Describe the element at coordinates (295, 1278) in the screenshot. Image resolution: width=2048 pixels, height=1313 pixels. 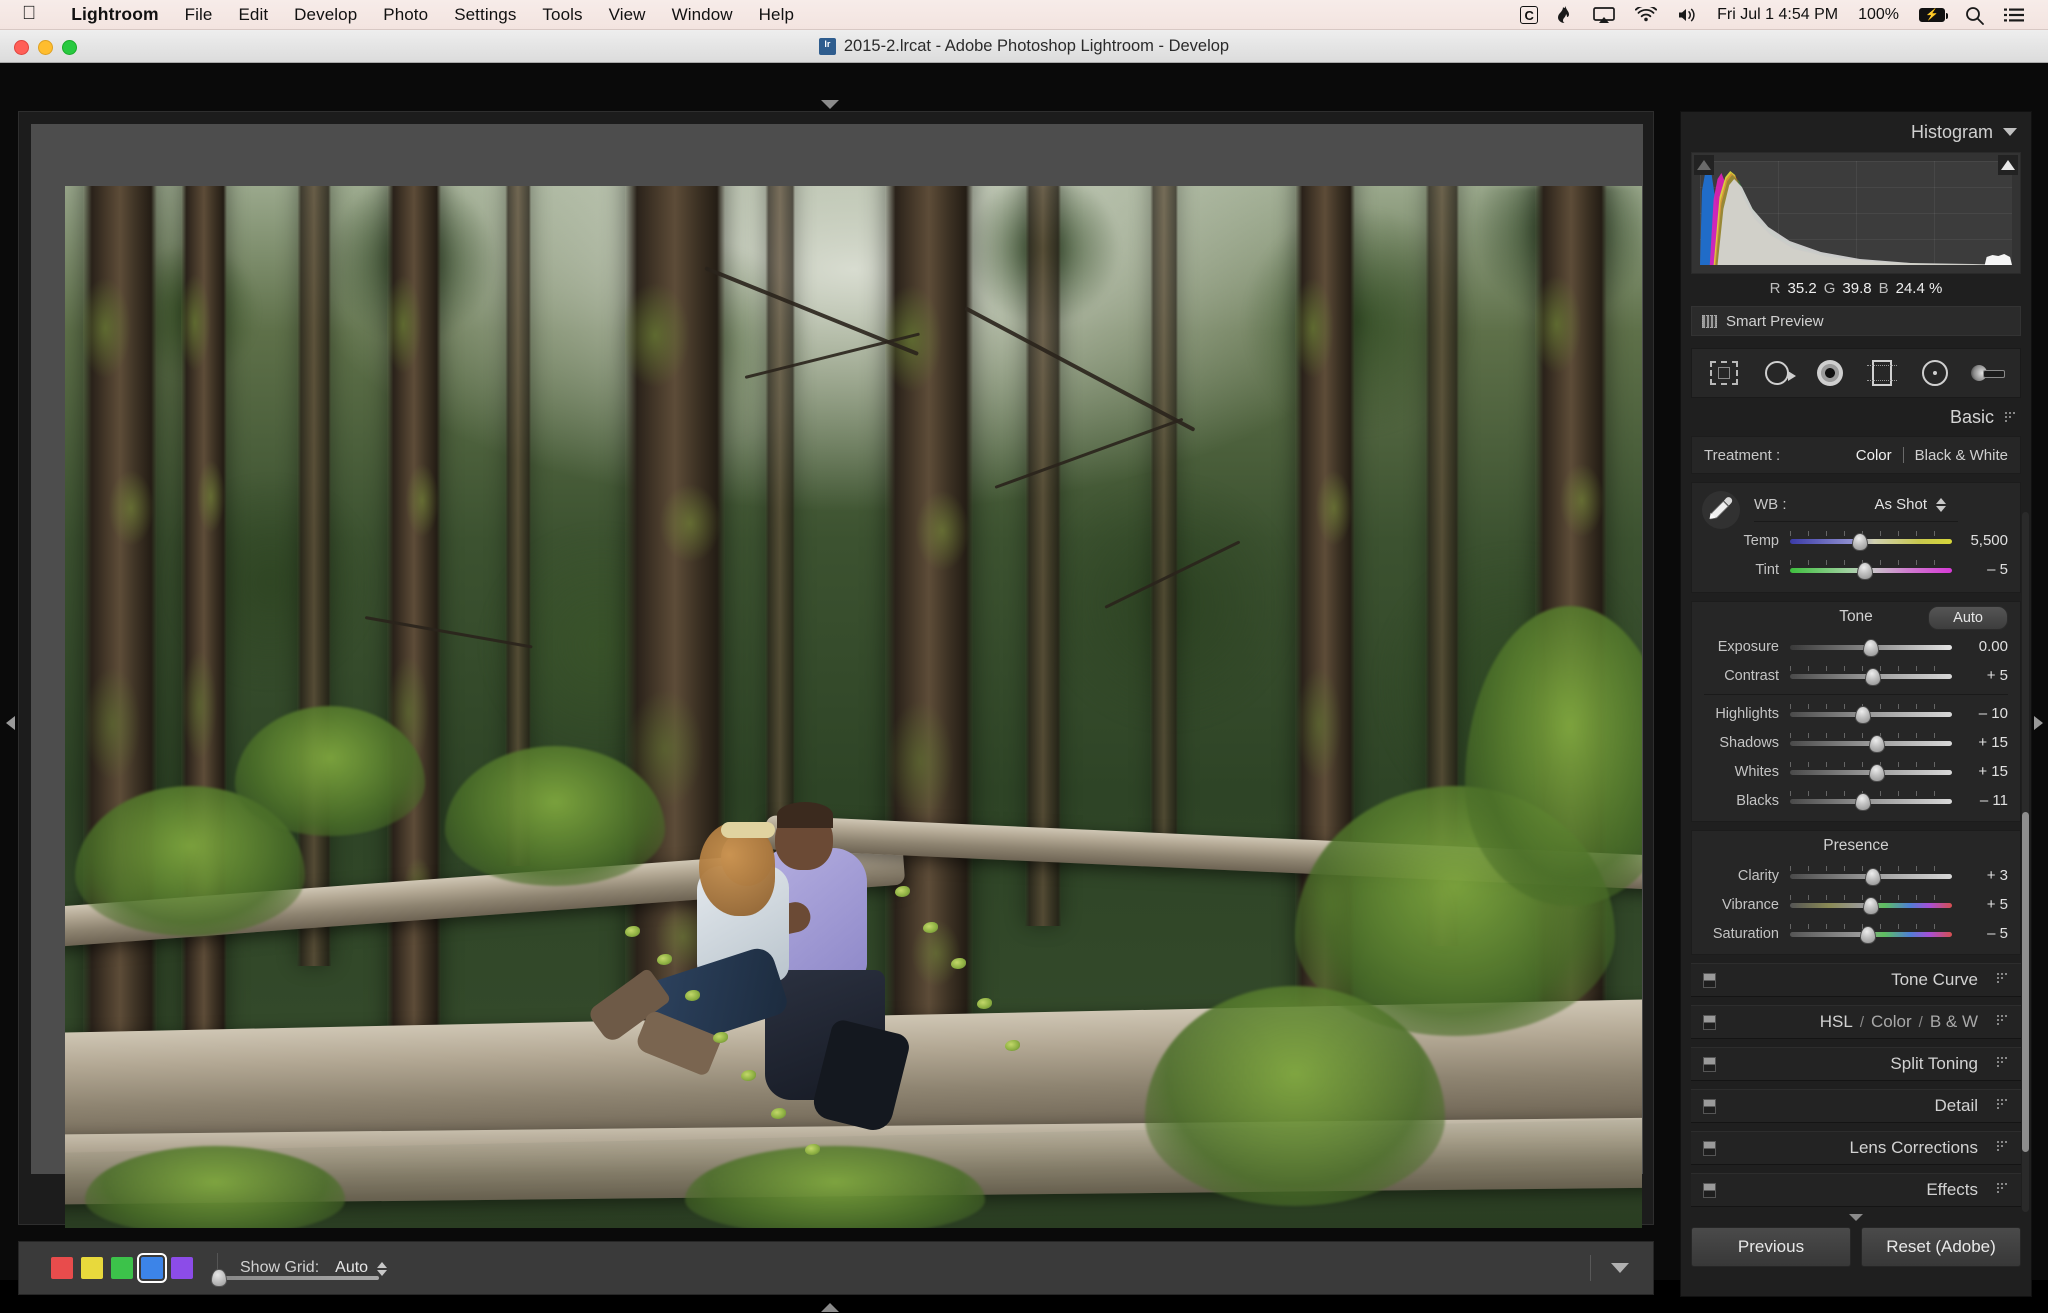
I see `grid-size-slider` at that location.